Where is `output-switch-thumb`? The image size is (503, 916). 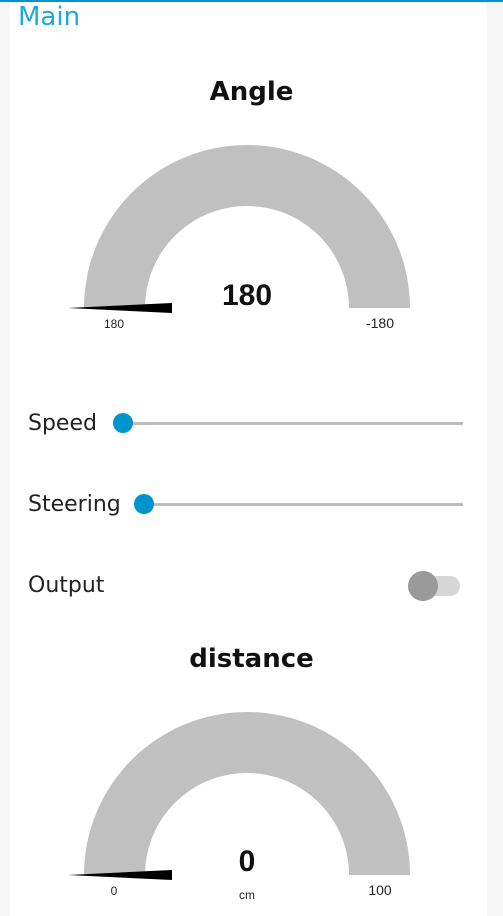
output-switch-thumb is located at coordinates (423, 586).